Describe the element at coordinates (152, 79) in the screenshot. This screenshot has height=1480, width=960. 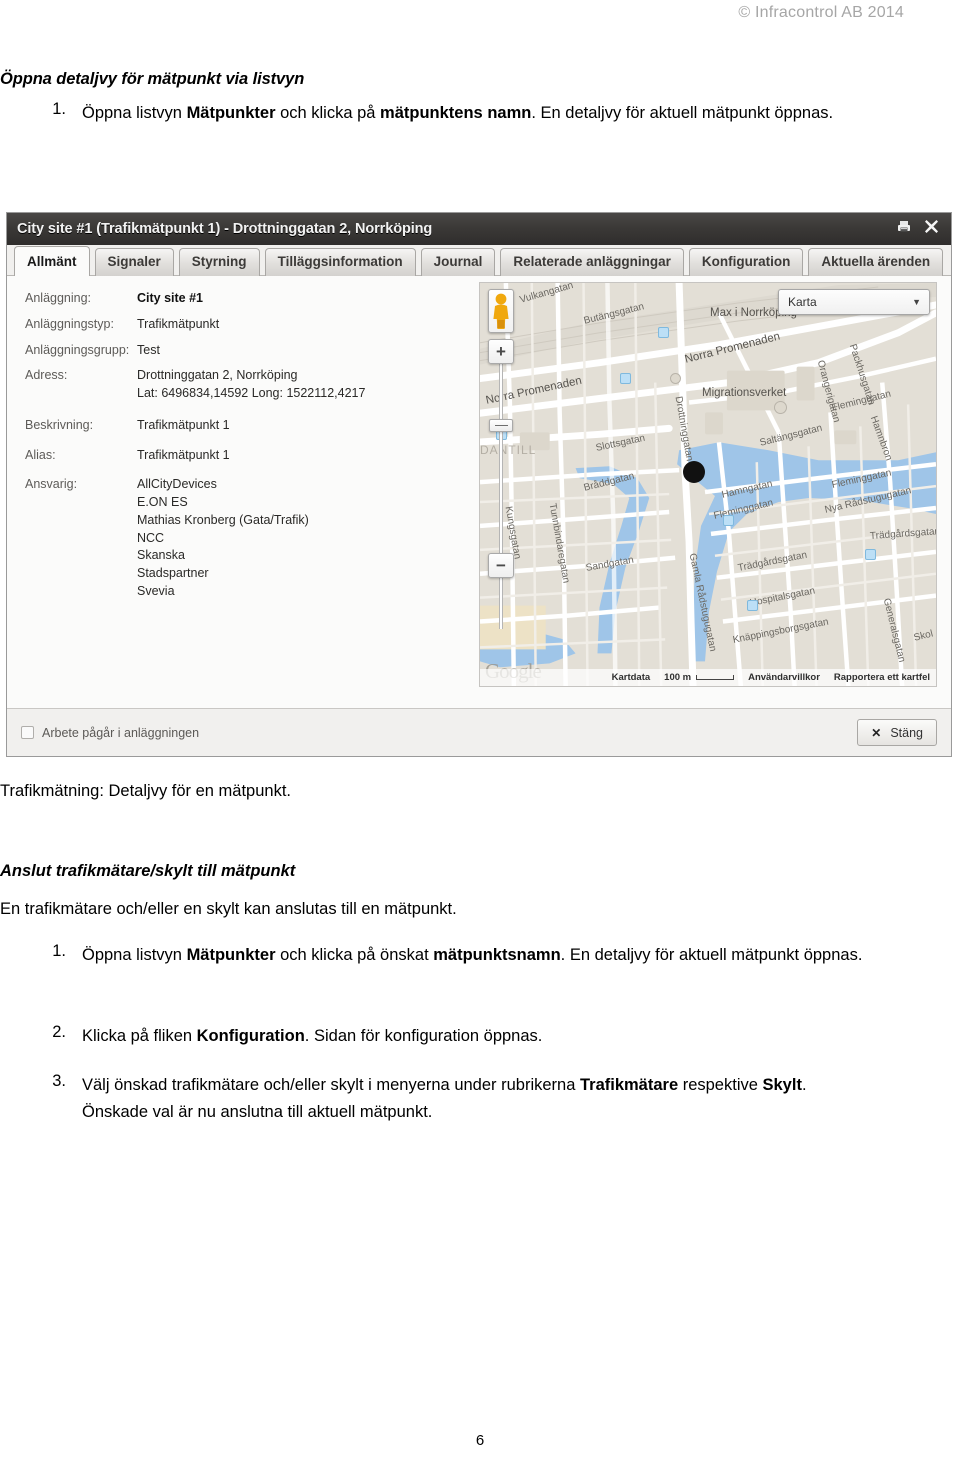
I see `section-heading-1: Öppna detaljvy för mätpunkt via listvyn` at that location.